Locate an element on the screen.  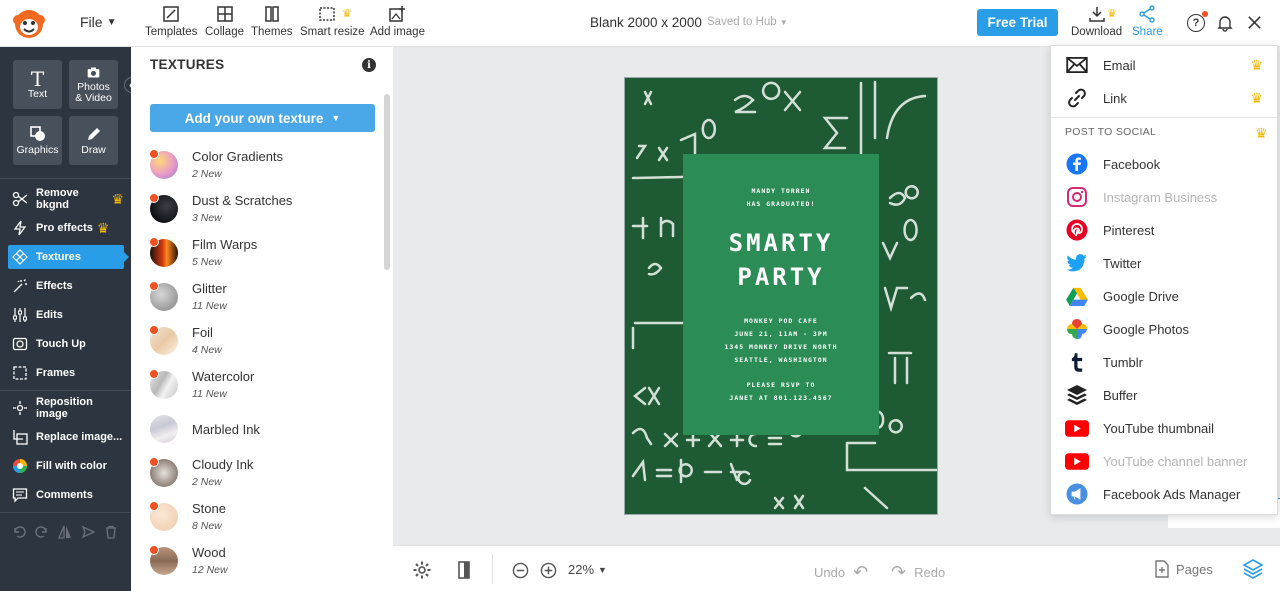
sidebar-item-textures: Textures is located at coordinates (68, 257).